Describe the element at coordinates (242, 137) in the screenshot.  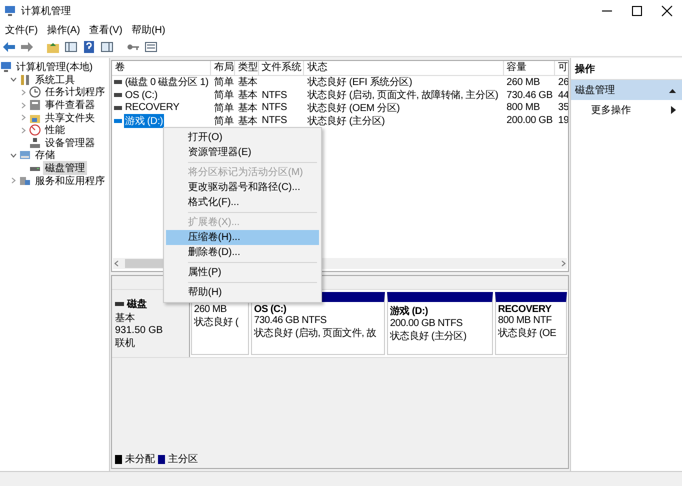
I see `menu-option: 打开(O)` at that location.